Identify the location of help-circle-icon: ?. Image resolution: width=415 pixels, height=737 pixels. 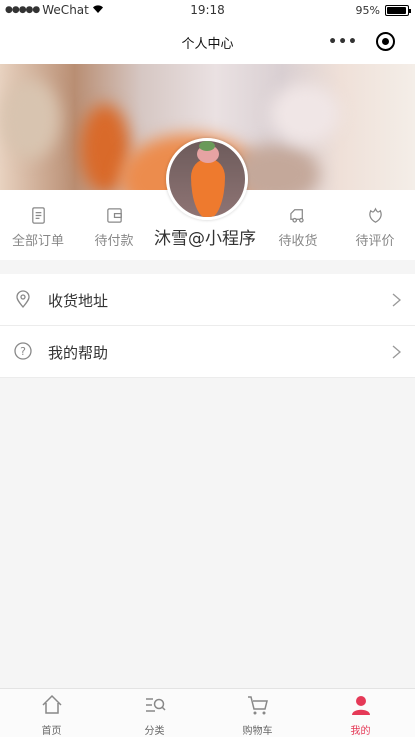
(23, 351).